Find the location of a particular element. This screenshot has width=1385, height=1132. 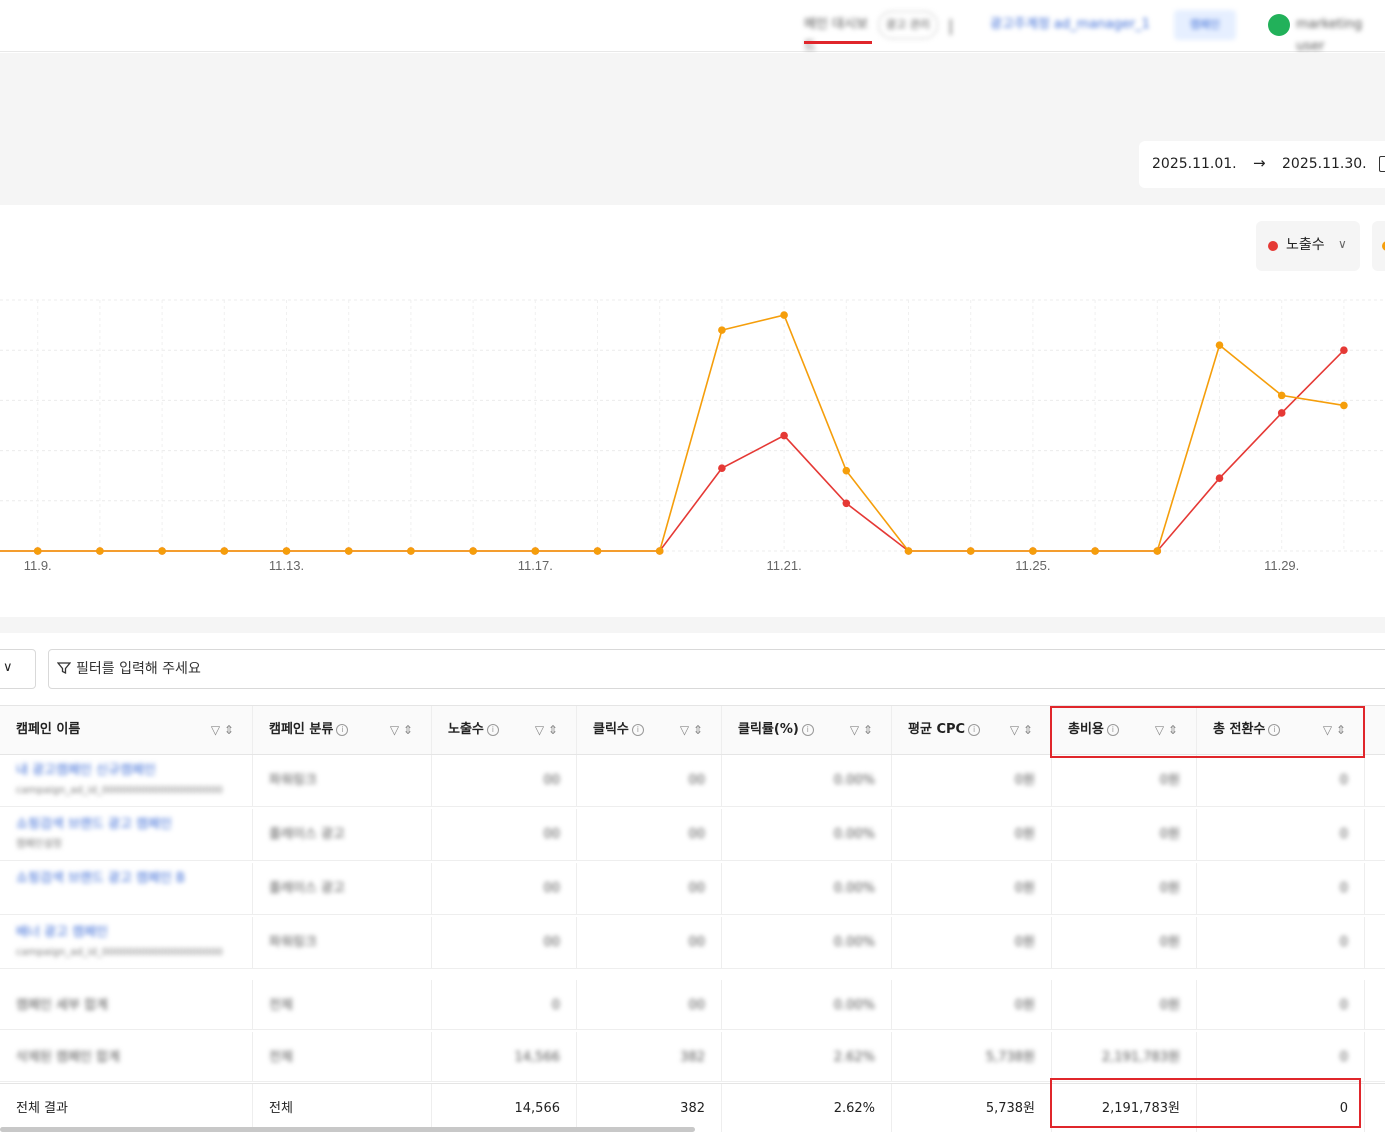

active-underline is located at coordinates (838, 42).